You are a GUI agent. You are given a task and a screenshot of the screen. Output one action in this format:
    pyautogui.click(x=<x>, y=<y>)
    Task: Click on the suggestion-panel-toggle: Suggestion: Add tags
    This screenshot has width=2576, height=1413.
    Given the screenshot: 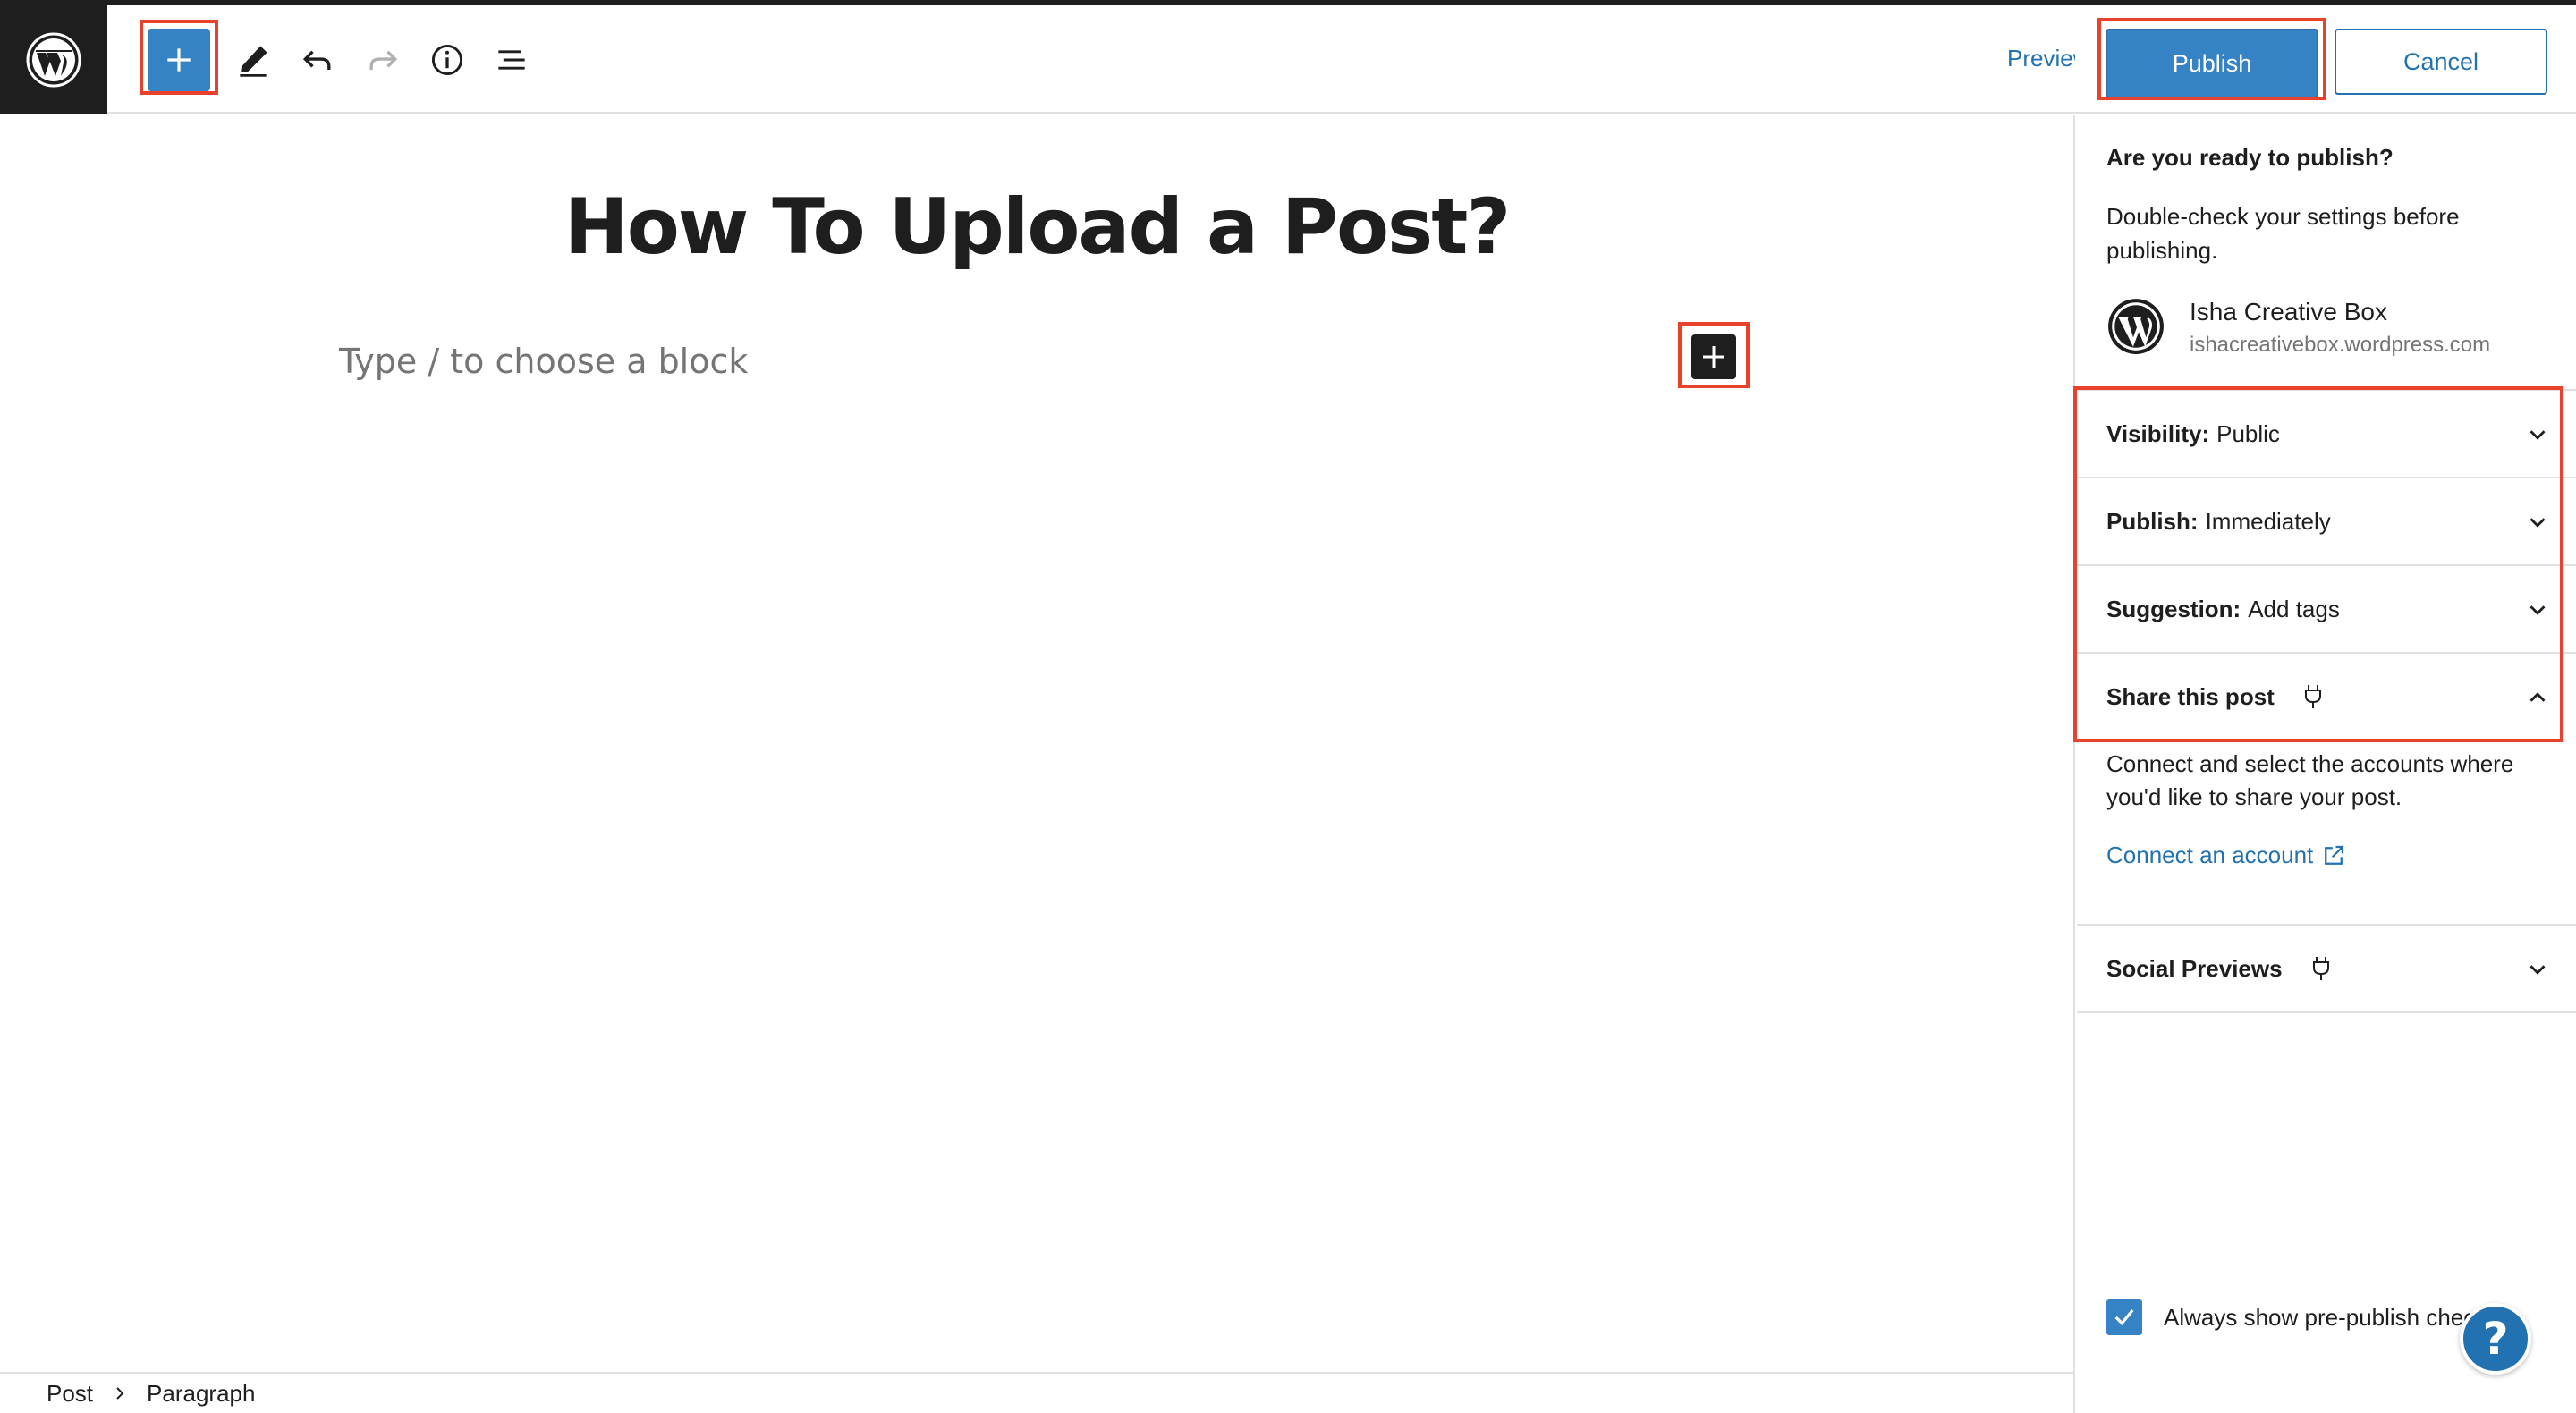 What is the action you would take?
    pyautogui.click(x=2326, y=608)
    